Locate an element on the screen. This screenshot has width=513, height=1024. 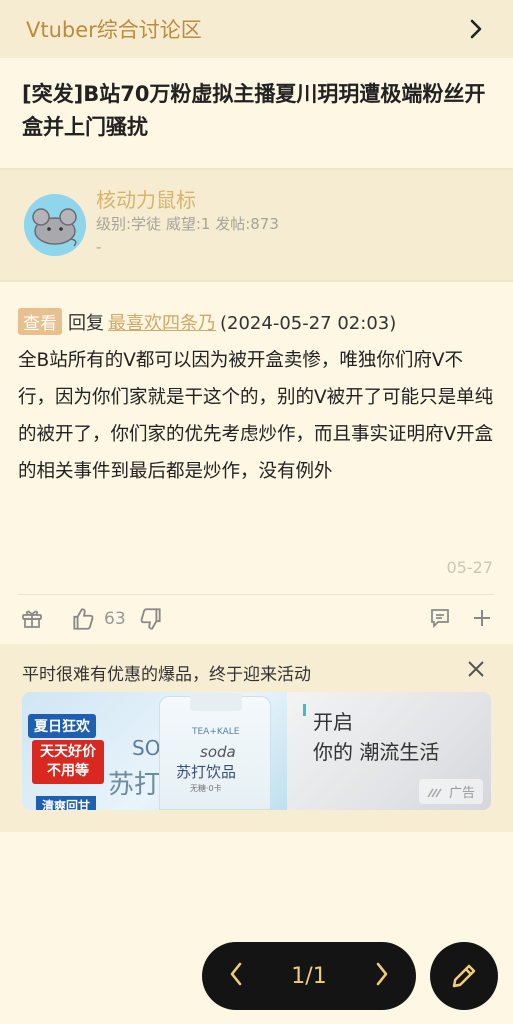
ad-label-text: 广告 is located at coordinates (461, 793).